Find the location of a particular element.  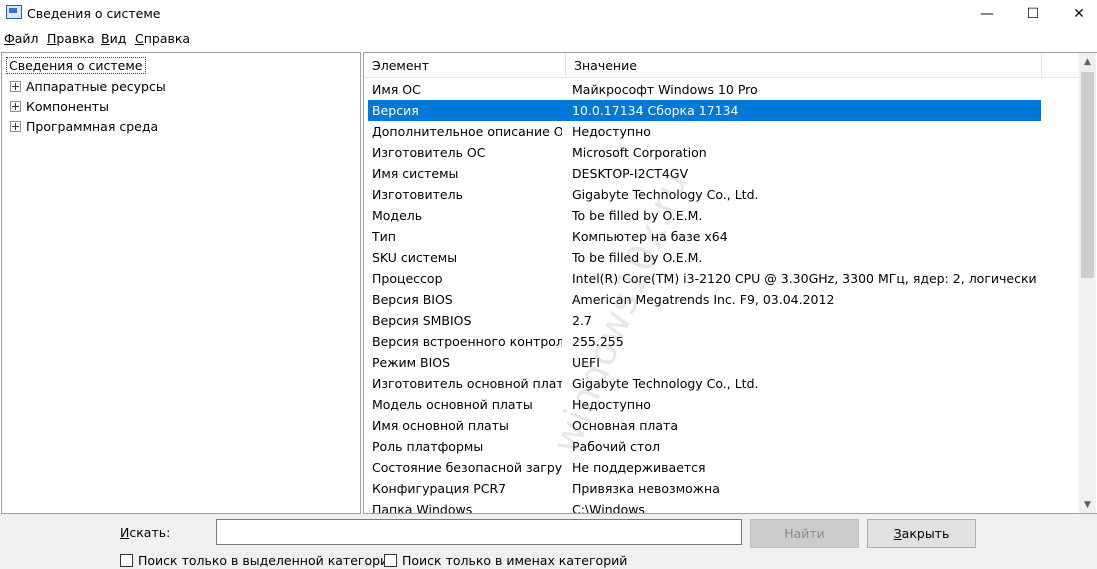

cell-item: Процессор is located at coordinates (407, 278).